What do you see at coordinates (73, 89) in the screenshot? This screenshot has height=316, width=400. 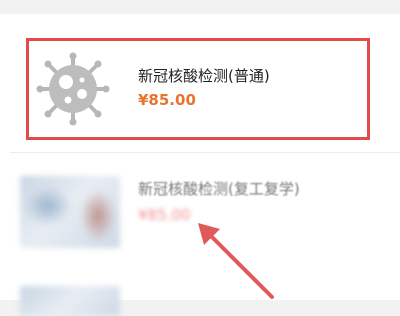 I see `virus-icon` at bounding box center [73, 89].